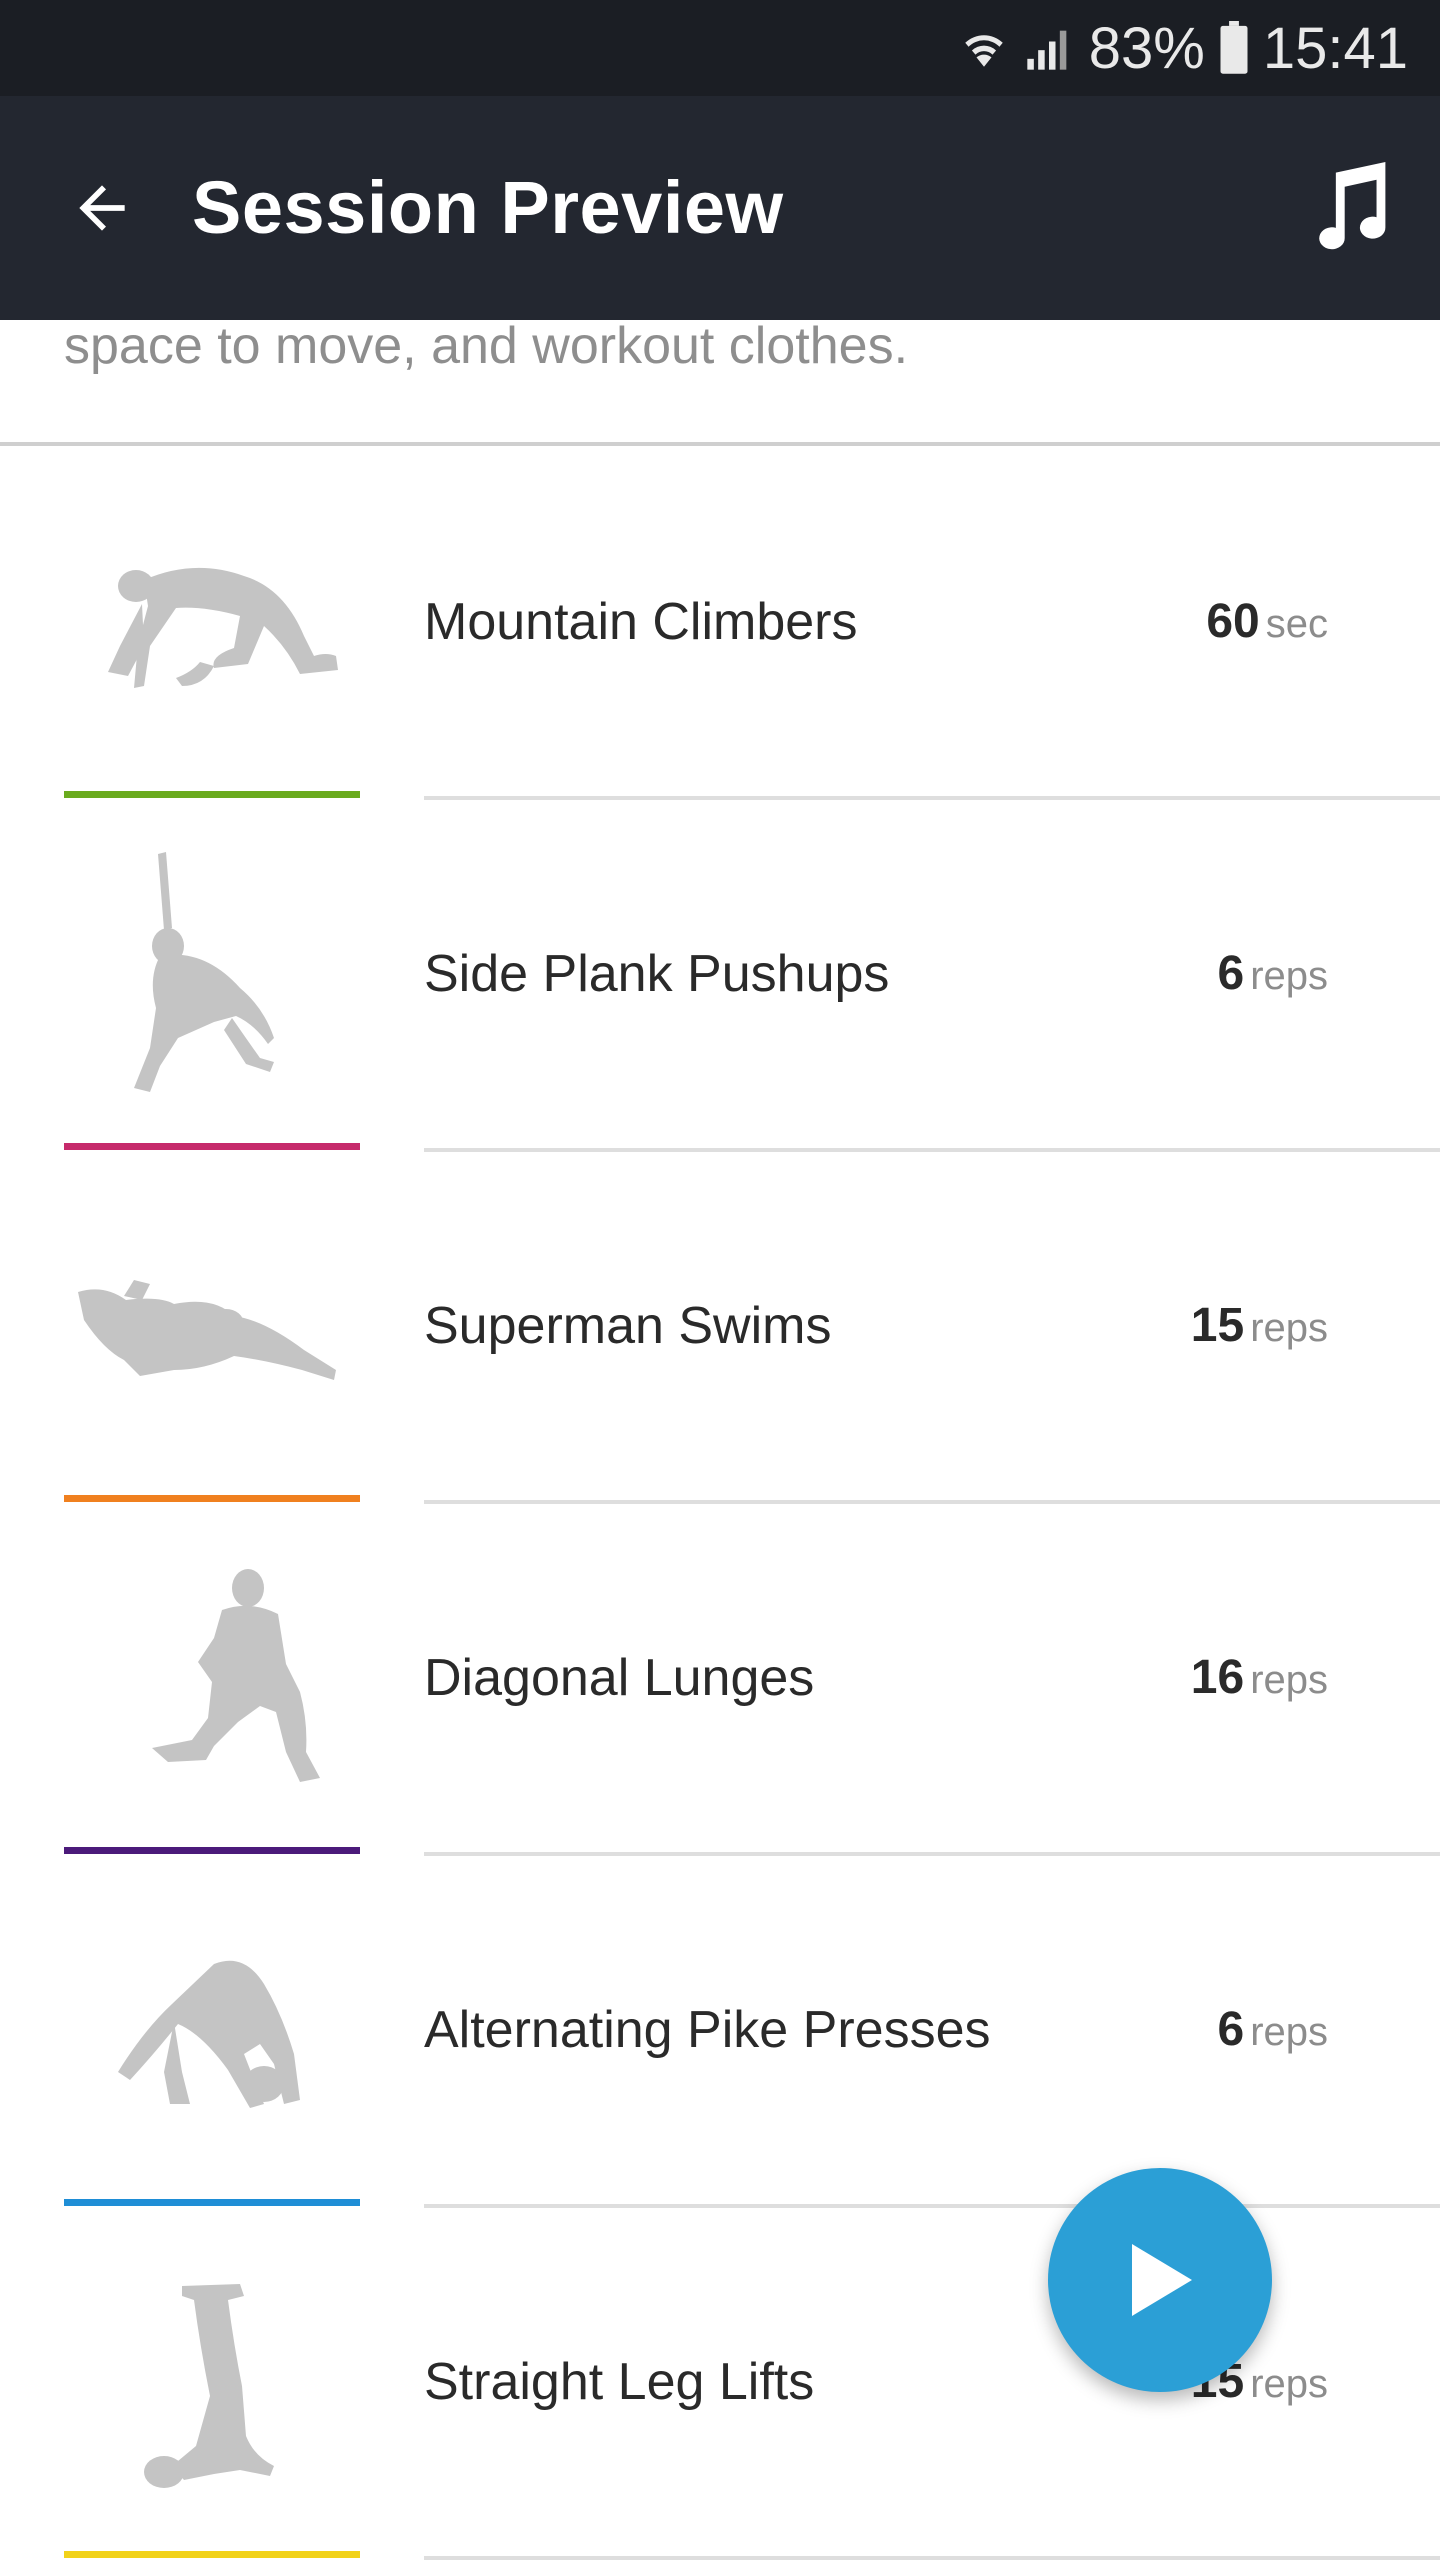 The height and width of the screenshot is (2560, 1440). What do you see at coordinates (212, 621) in the screenshot?
I see `mountain-climbers-figure-icon` at bounding box center [212, 621].